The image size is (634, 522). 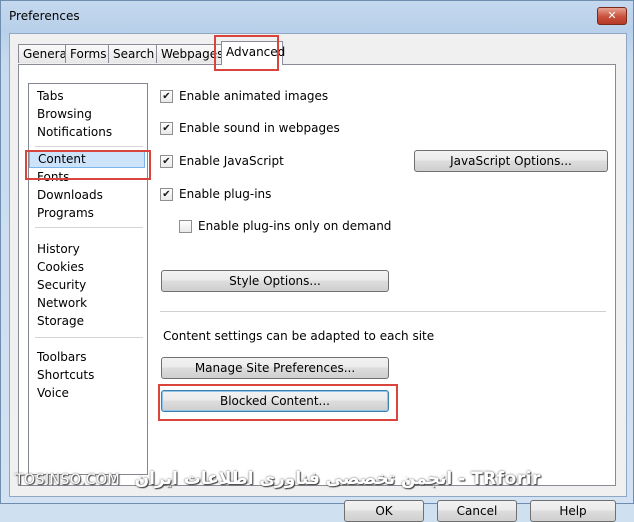 What do you see at coordinates (185, 226) in the screenshot?
I see `plugins-on-demand-checkbox` at bounding box center [185, 226].